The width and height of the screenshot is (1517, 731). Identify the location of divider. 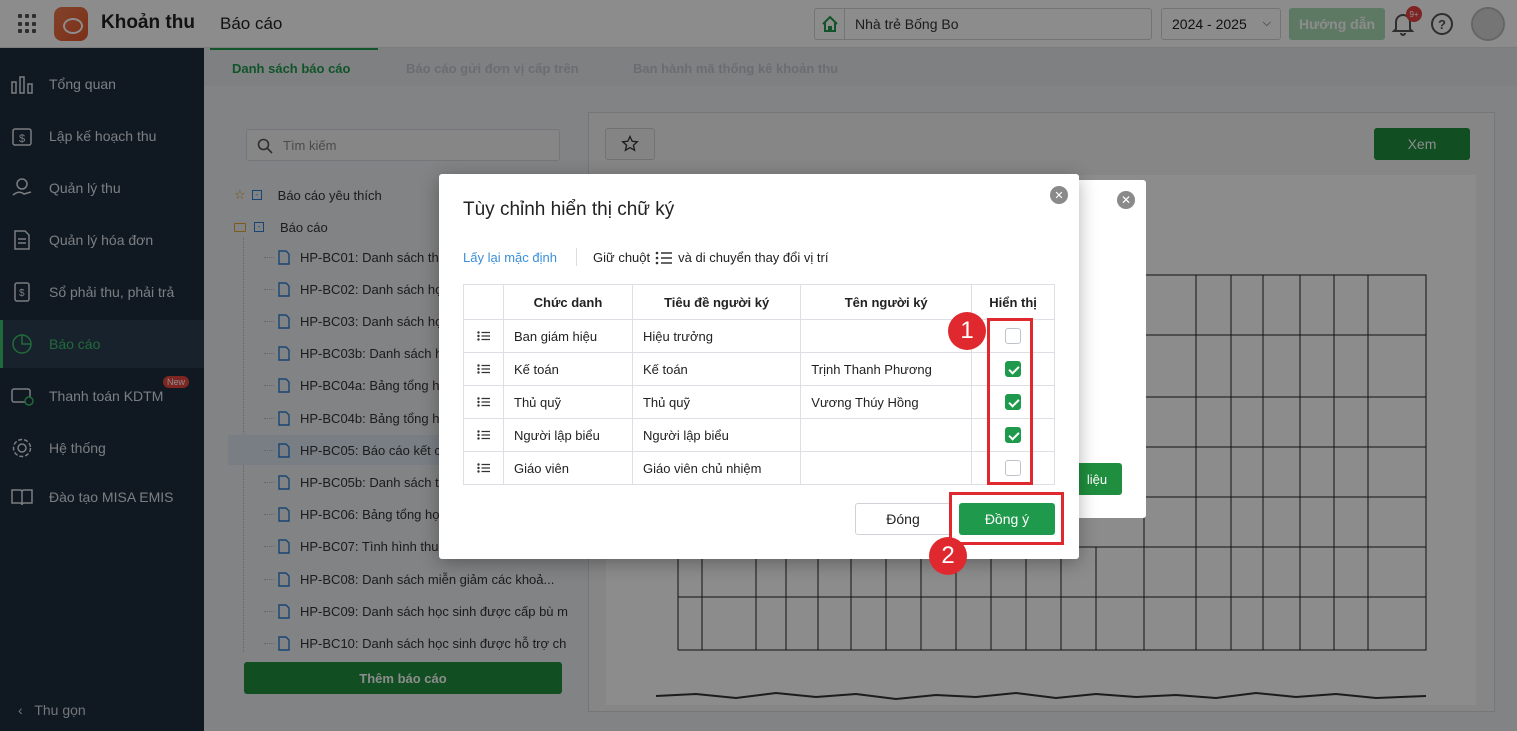
(576, 257).